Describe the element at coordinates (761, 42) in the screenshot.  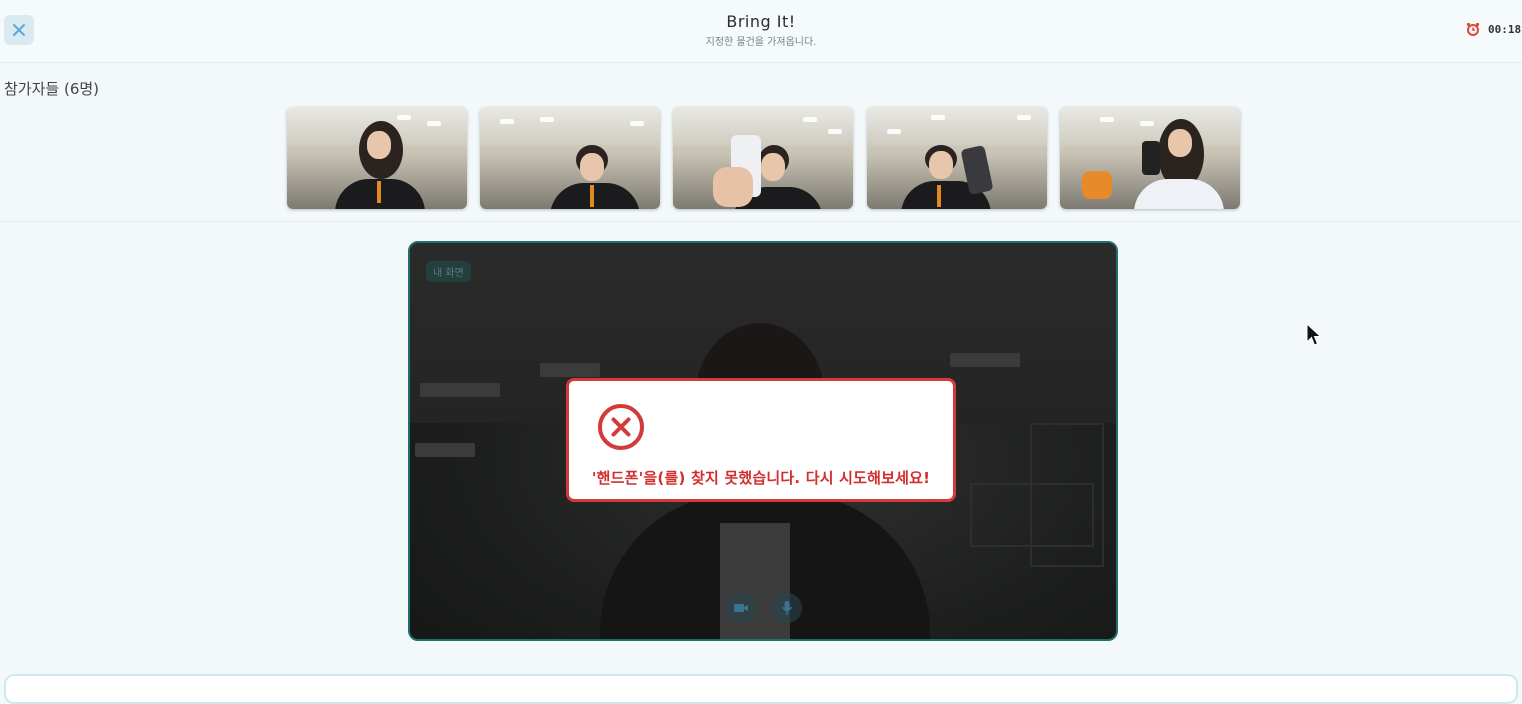
I see `page-subtitle: 지정한 물건을 가져옵니다.` at that location.